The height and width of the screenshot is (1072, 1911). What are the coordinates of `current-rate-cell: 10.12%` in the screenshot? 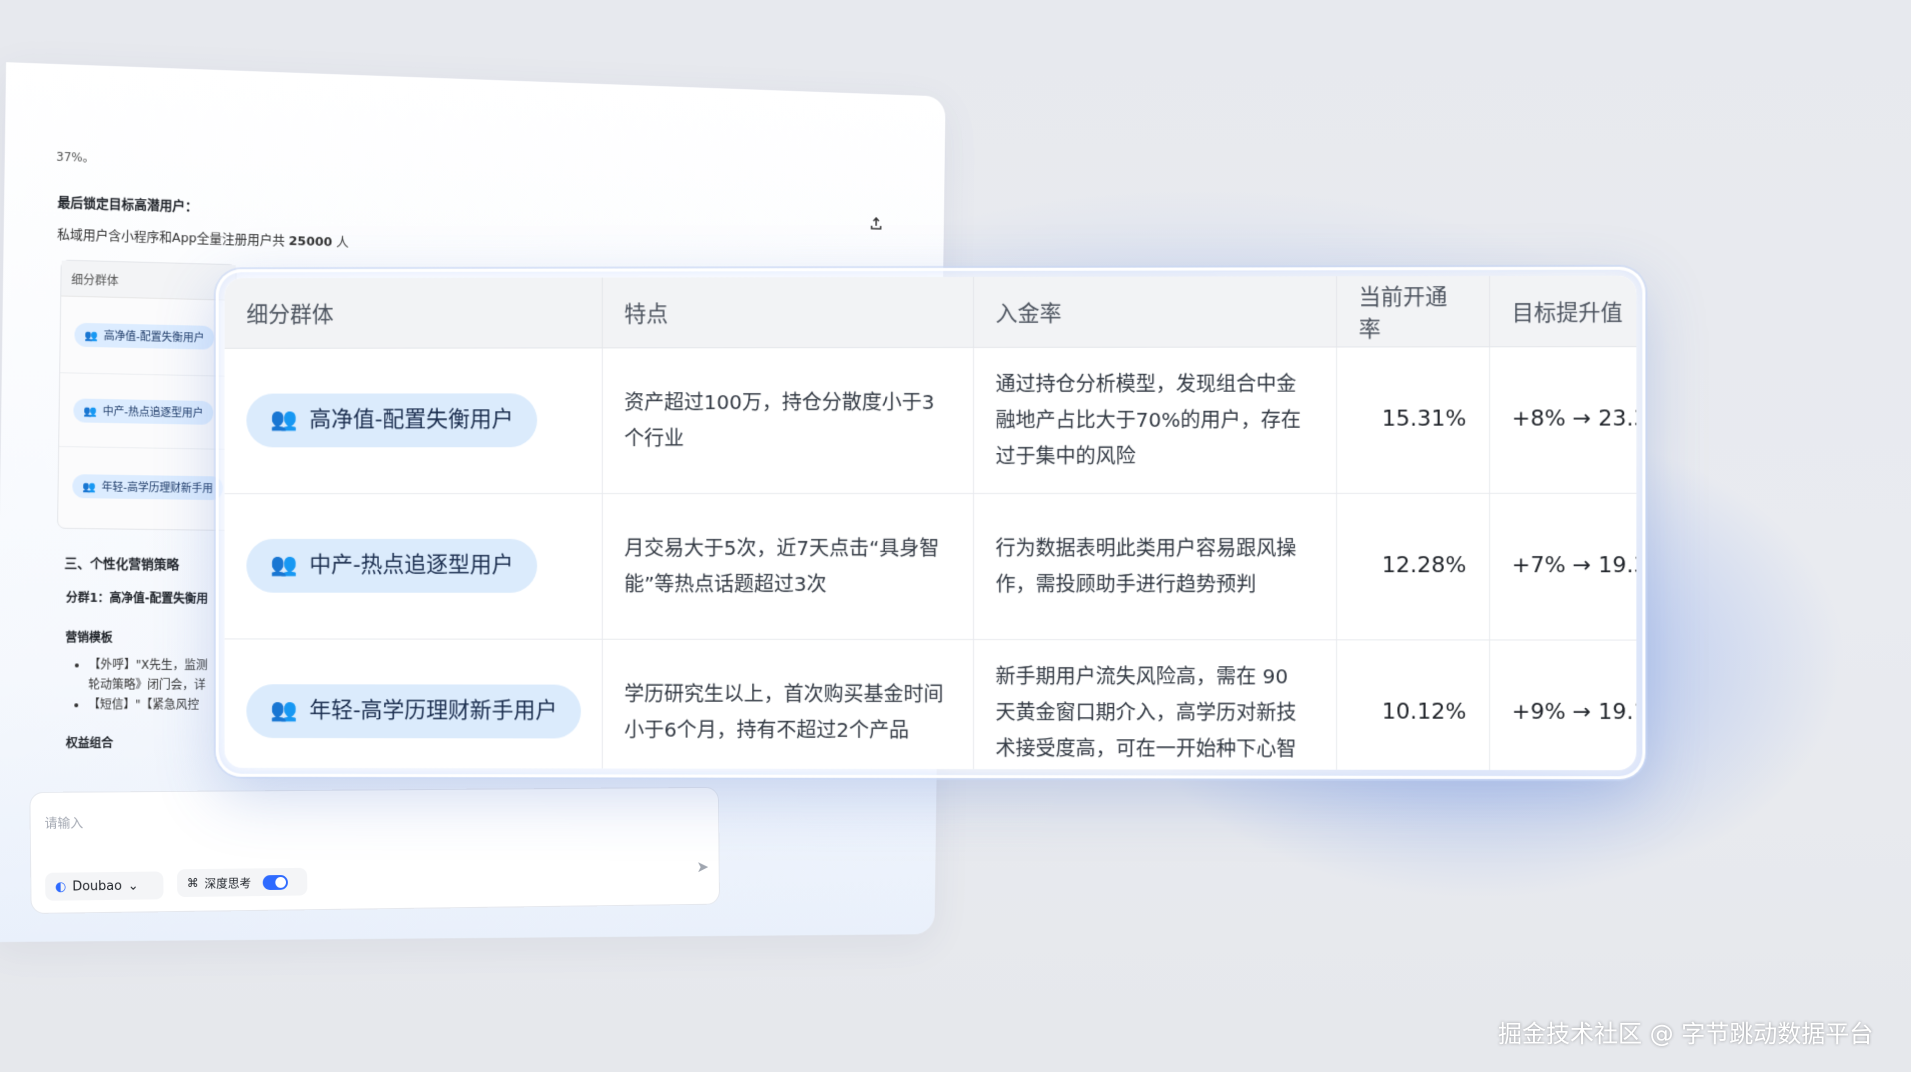 It's located at (1413, 705).